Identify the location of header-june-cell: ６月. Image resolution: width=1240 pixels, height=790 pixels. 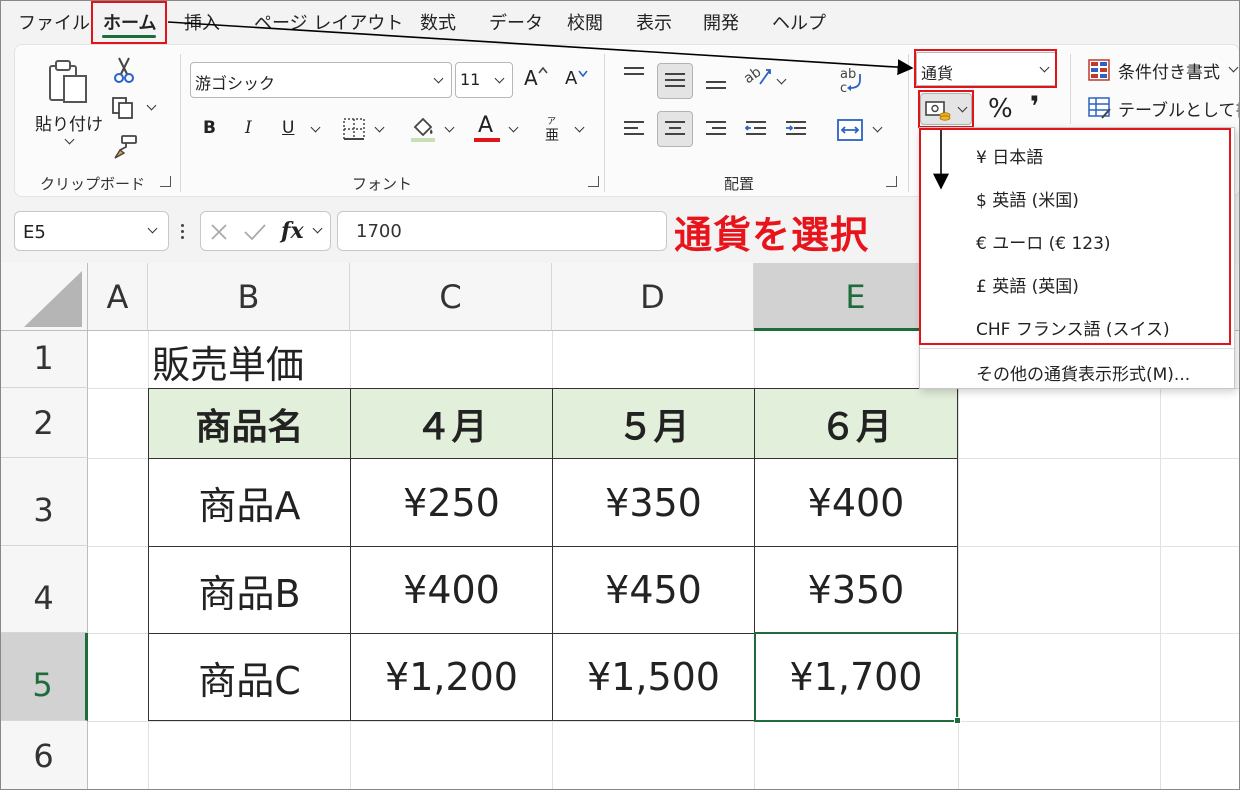
(856, 423).